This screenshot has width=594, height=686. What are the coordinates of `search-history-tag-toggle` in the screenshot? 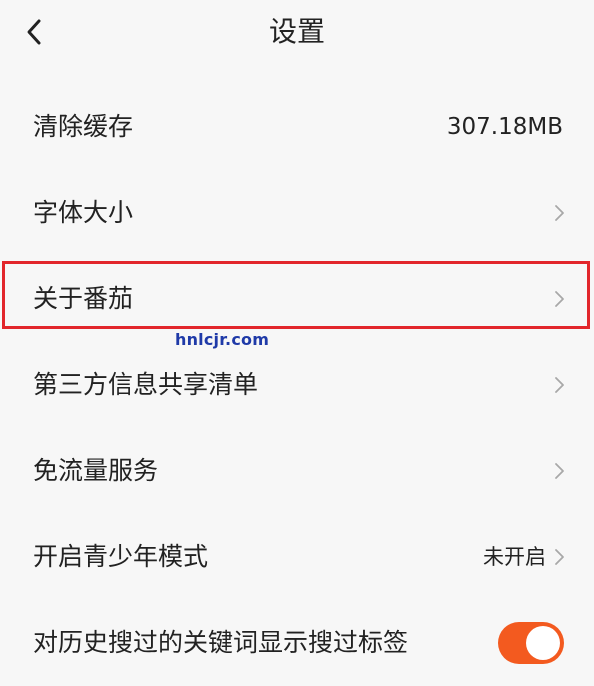 It's located at (531, 643).